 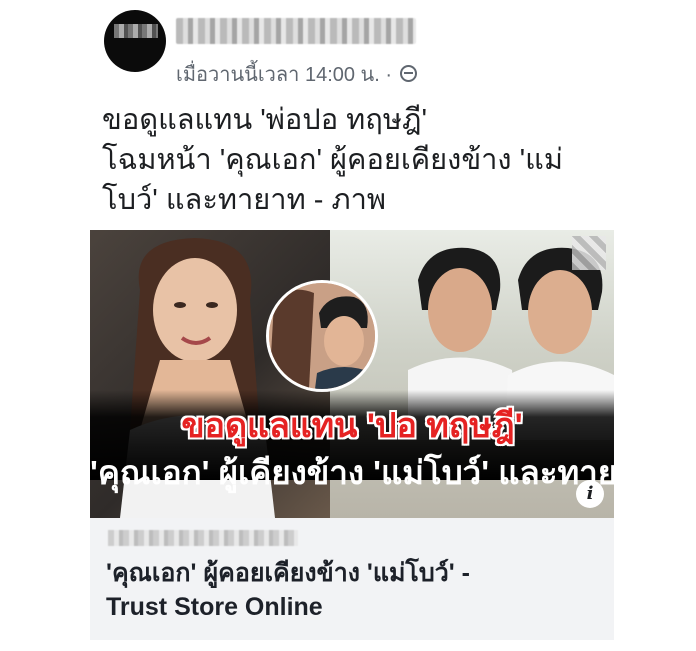 I want to click on post-text-line: โฉมหน้า 'คุณเอก' ผู้คอยเคียงข้าง 'แม่, so click(x=332, y=160).